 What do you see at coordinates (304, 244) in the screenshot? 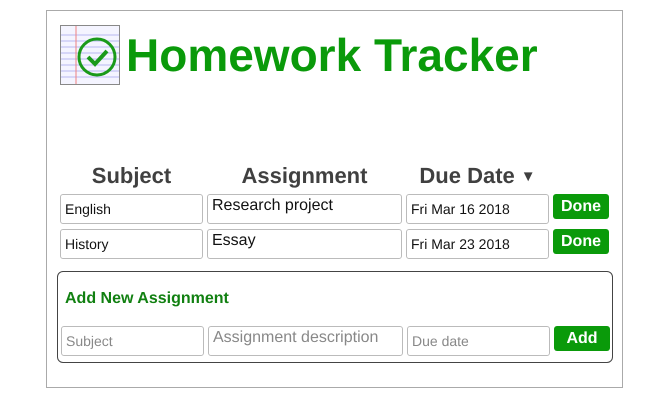
I see `assignment-field: Essay` at bounding box center [304, 244].